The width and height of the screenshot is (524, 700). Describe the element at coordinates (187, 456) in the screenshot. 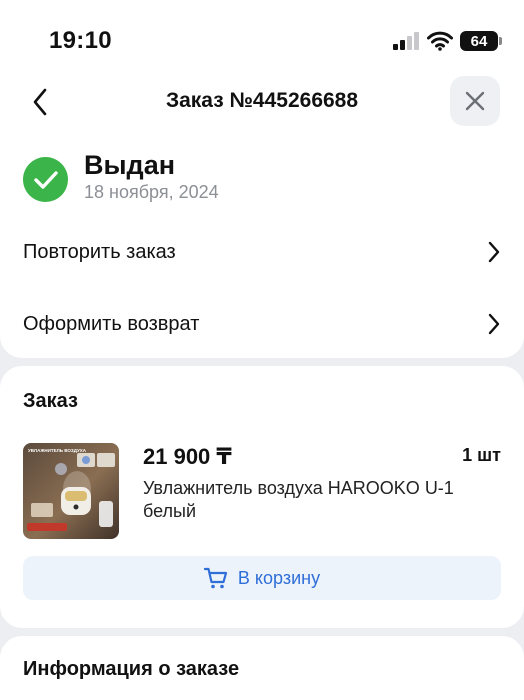

I see `product-price: 21 900 ₸` at that location.